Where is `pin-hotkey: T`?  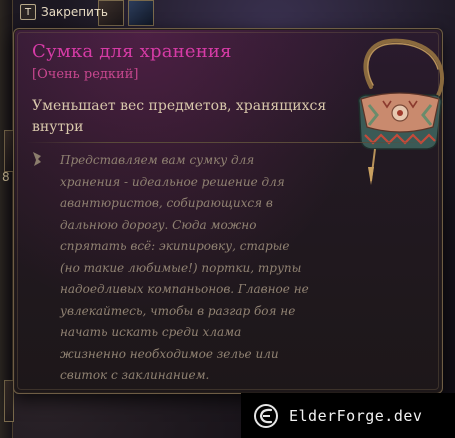
pin-hotkey: T is located at coordinates (28, 12).